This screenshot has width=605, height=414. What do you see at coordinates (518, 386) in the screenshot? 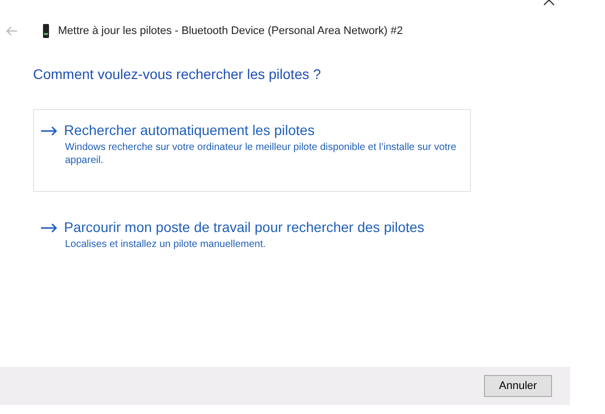
I see `cancel-button: Annuler` at bounding box center [518, 386].